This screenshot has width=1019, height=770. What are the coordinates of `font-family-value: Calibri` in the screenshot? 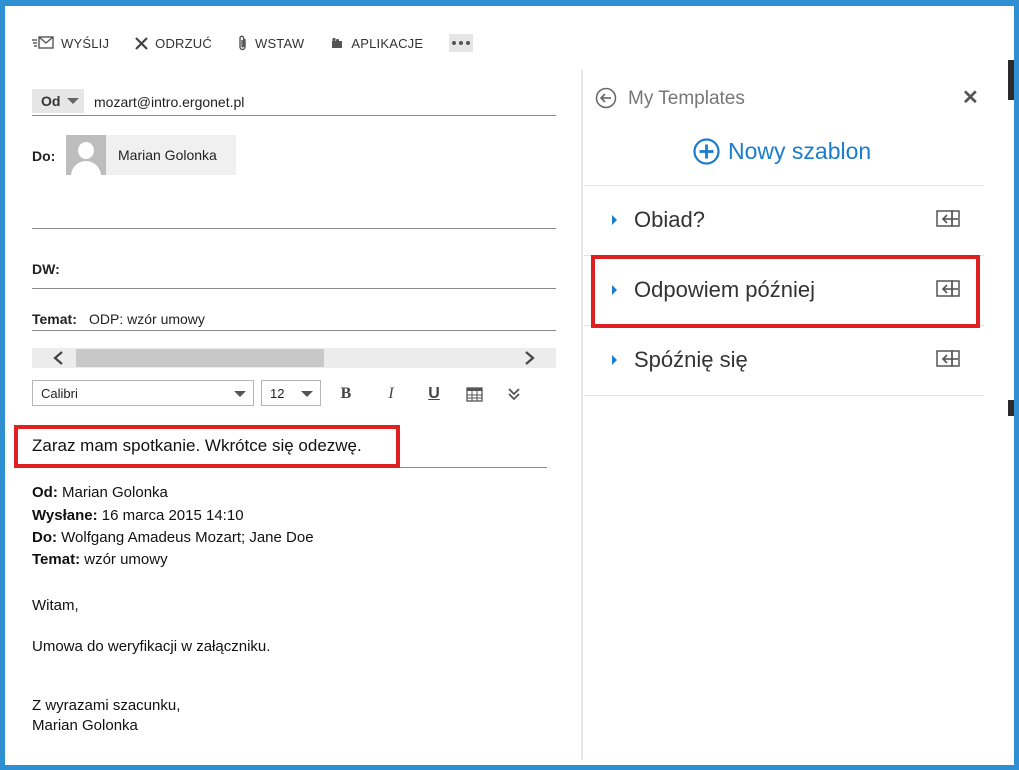 It's located at (59, 393).